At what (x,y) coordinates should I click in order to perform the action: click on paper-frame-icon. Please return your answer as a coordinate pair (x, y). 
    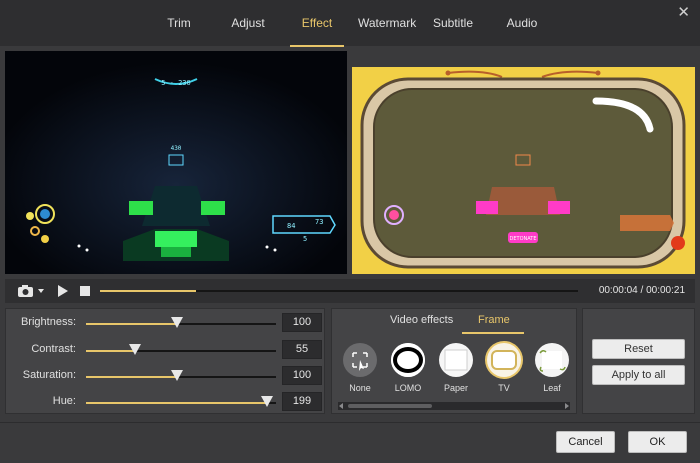
    Looking at the image, I should click on (456, 360).